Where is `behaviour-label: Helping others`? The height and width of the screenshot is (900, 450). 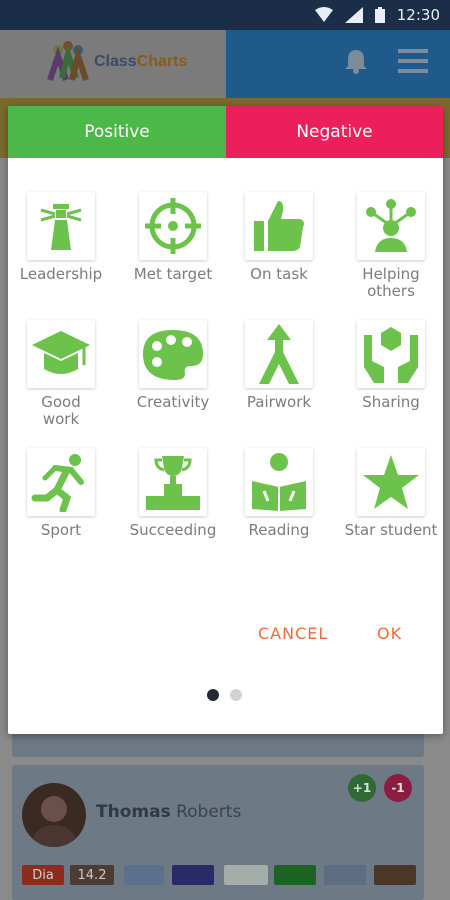
behaviour-label: Helping others is located at coordinates (391, 282).